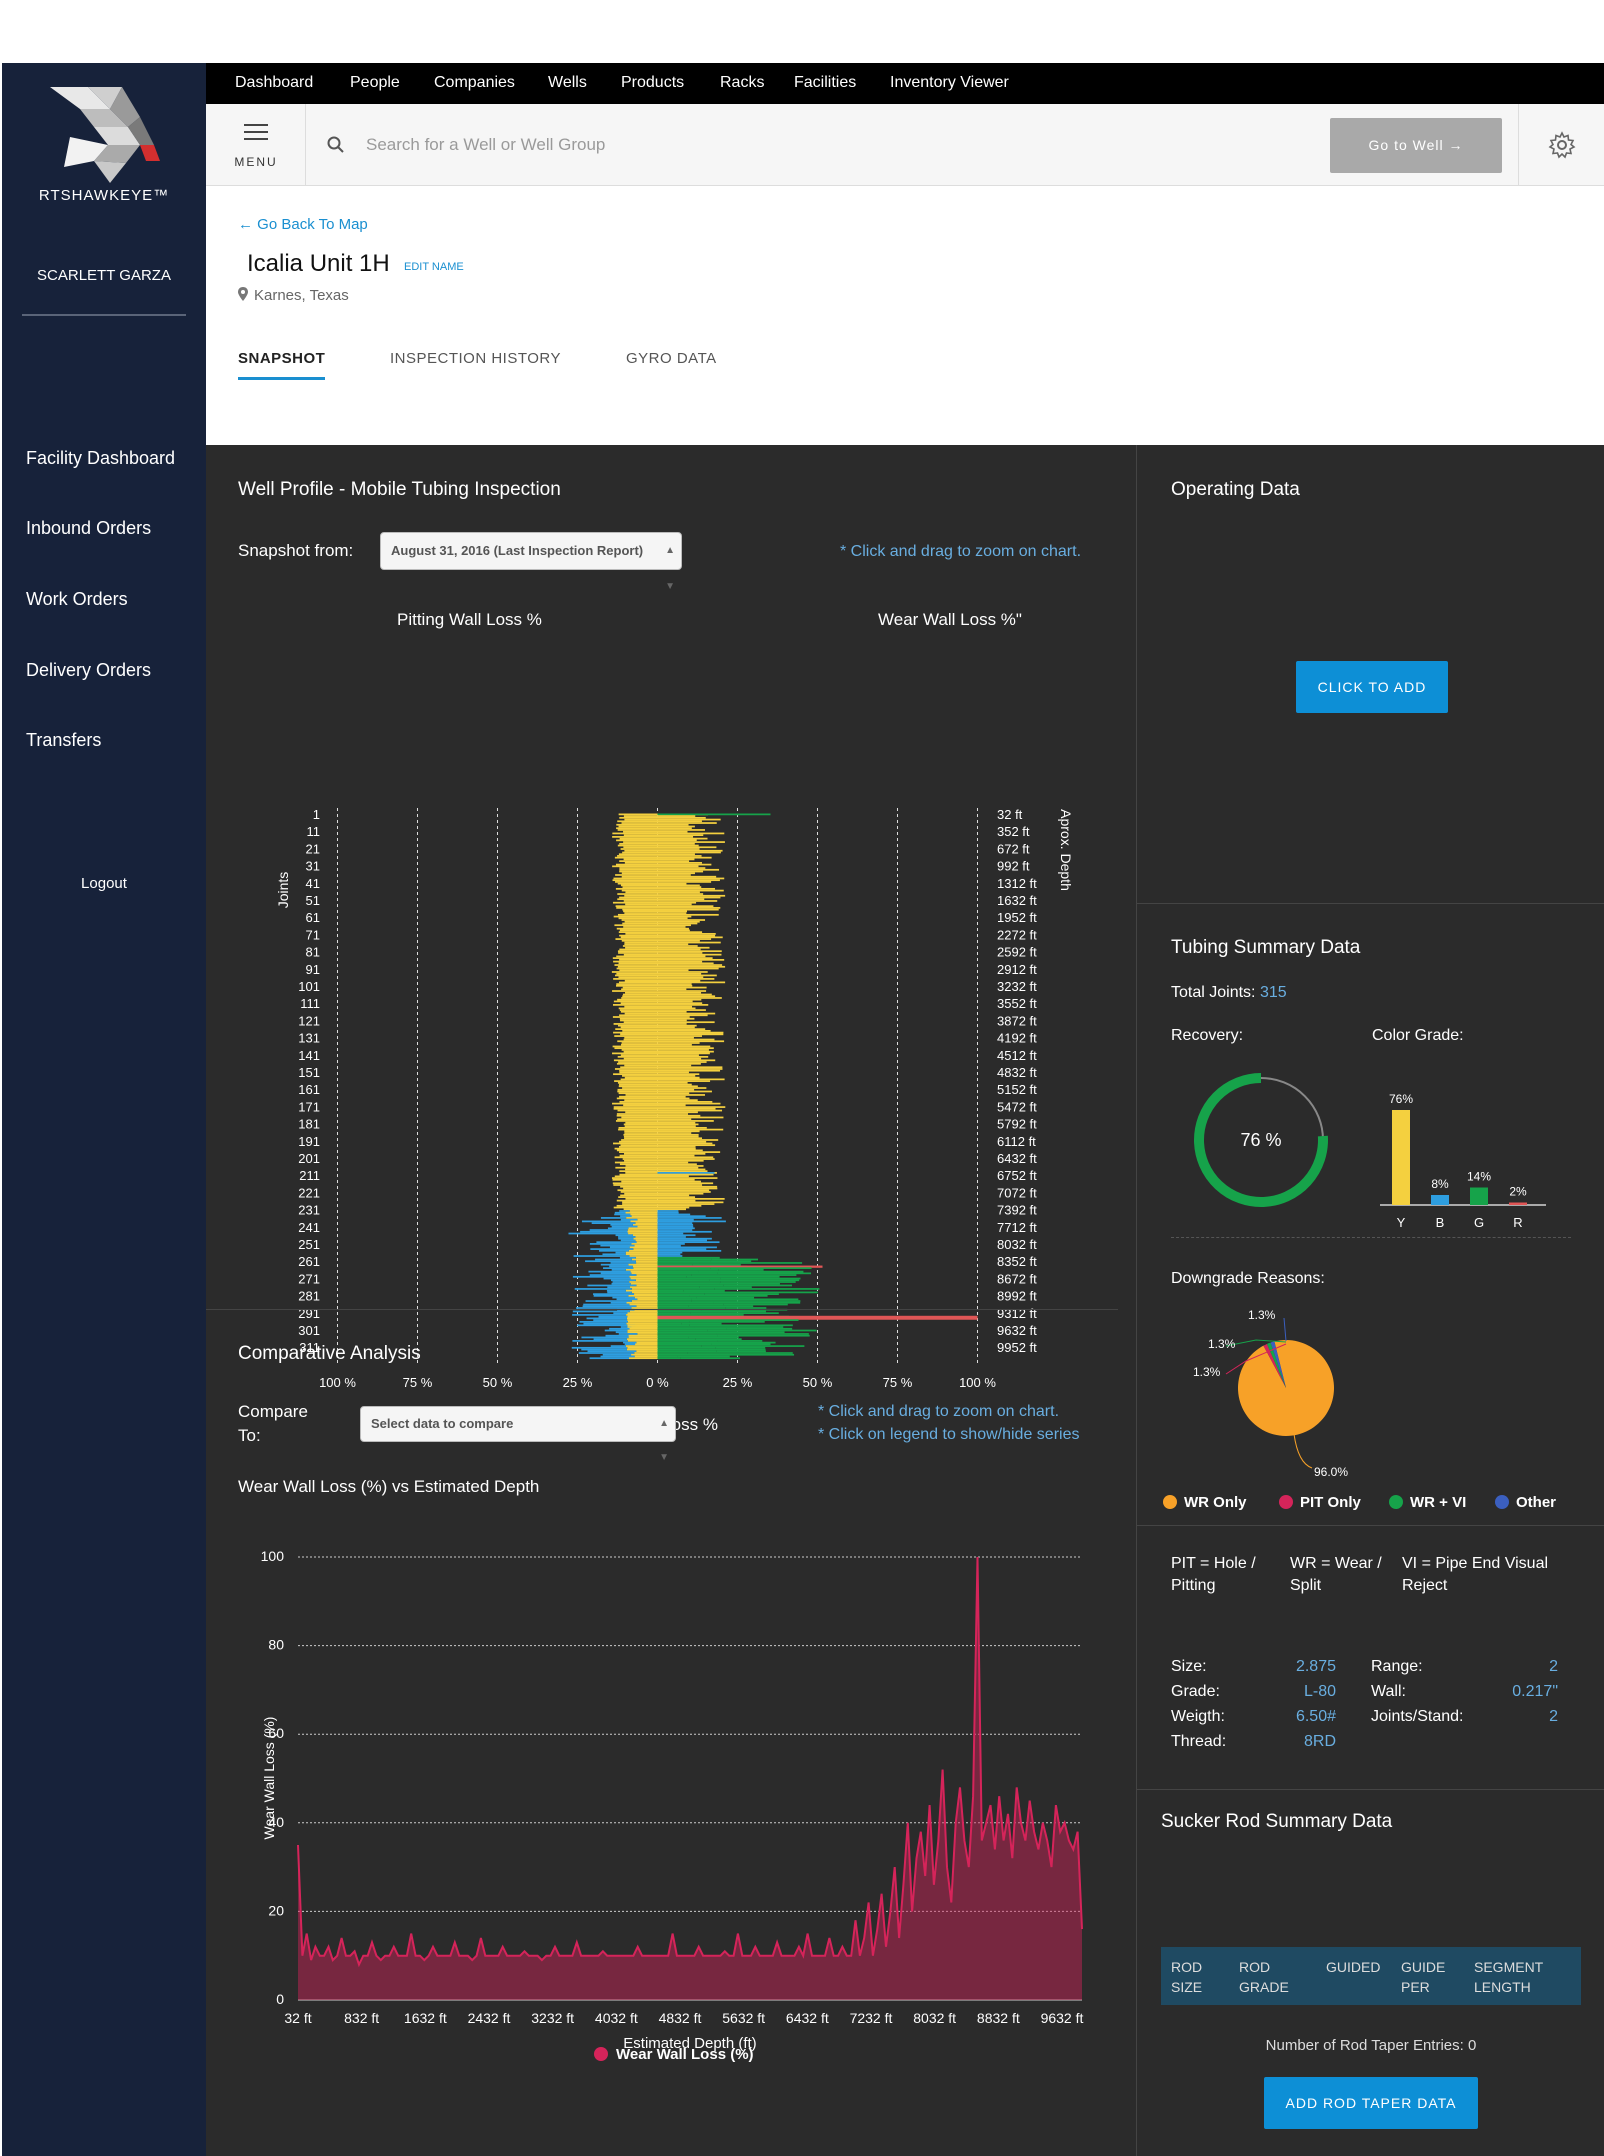 The height and width of the screenshot is (2156, 1604). I want to click on tab-inspection-history: INSPECTION HISTORY, so click(475, 363).